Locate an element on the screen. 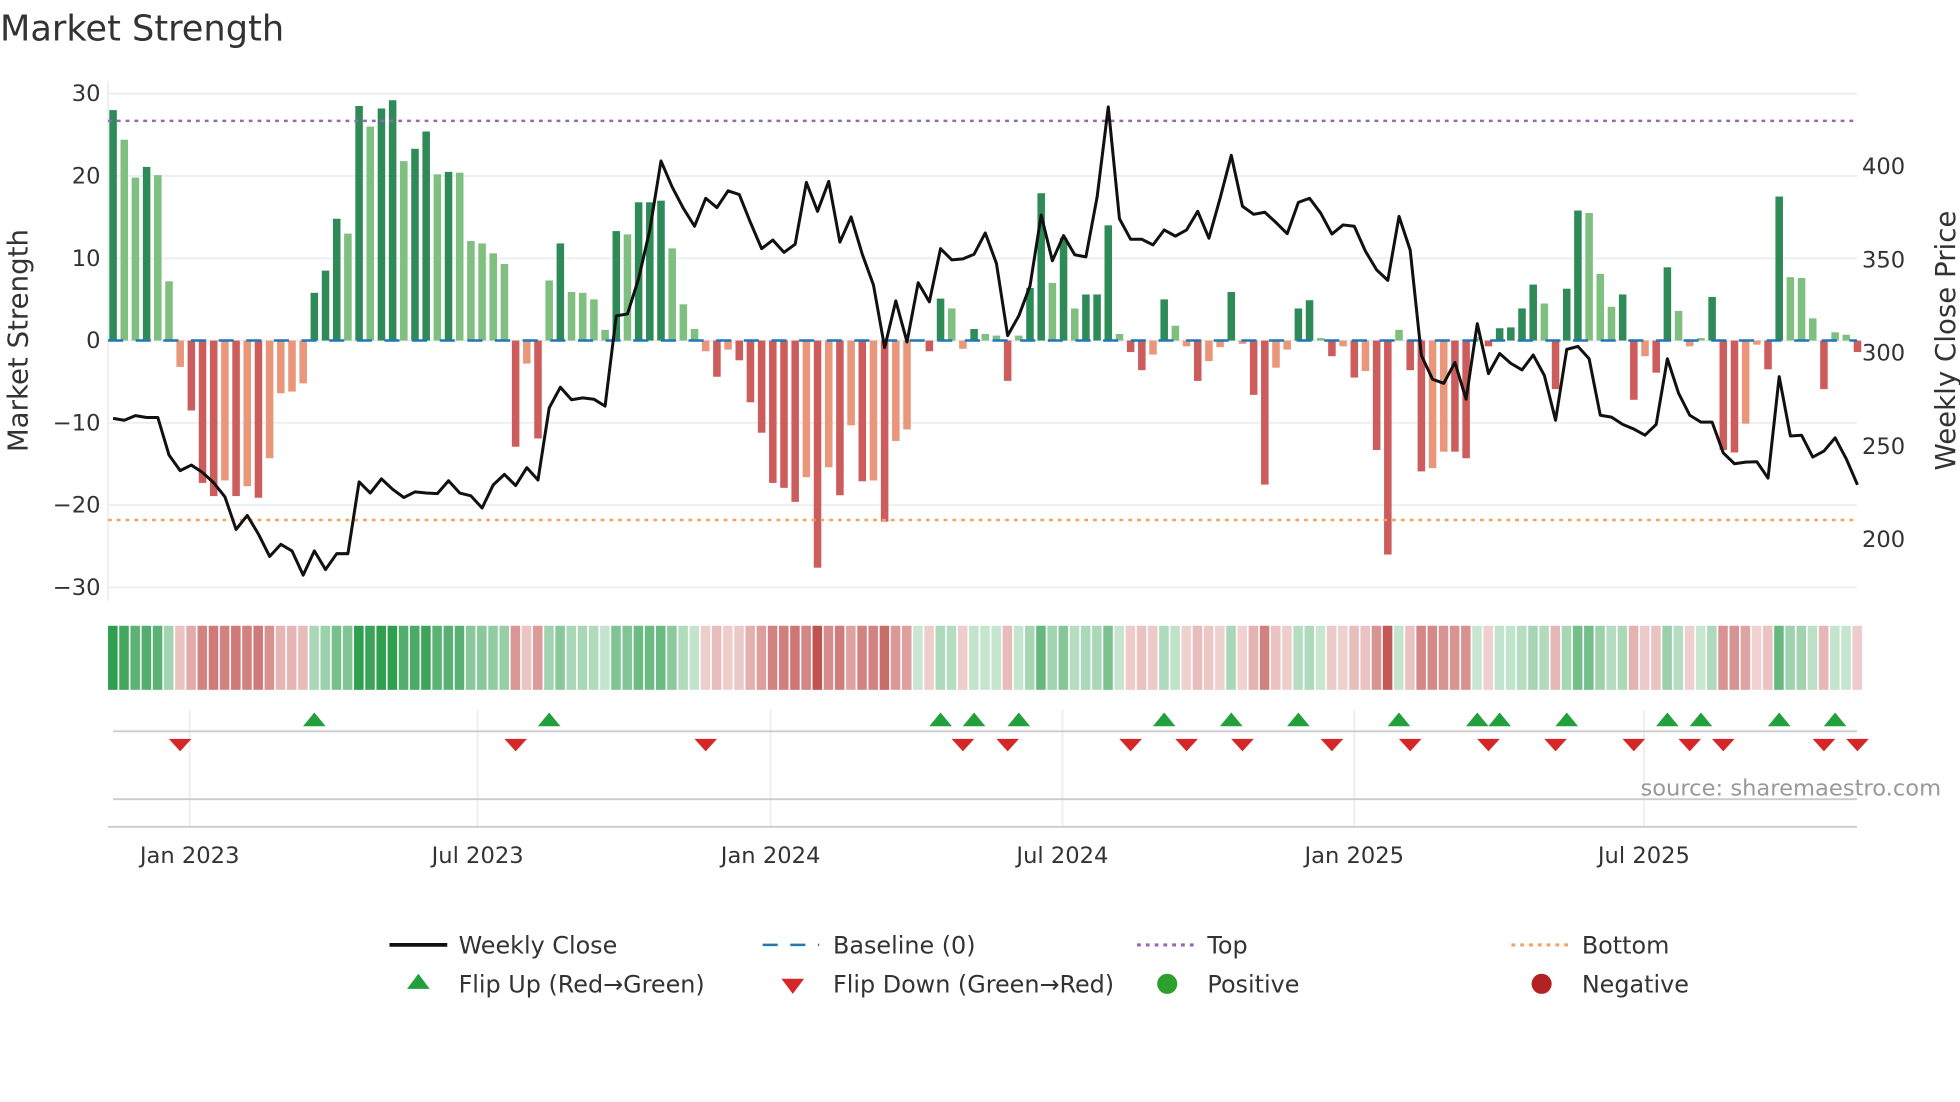  strength-heat-strip is located at coordinates (985, 657).